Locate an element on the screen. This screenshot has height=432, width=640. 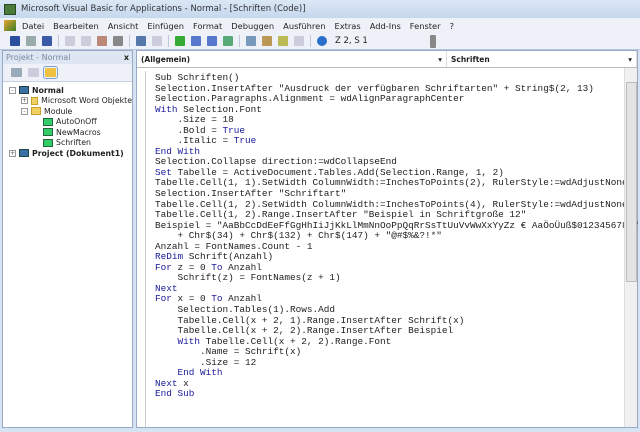
paste-icon is located at coordinates (102, 41).